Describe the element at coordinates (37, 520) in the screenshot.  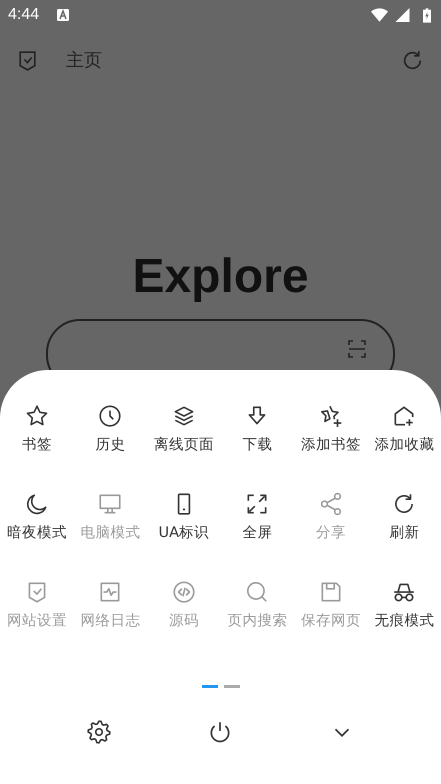
I see `menu-item: 暗夜模式` at that location.